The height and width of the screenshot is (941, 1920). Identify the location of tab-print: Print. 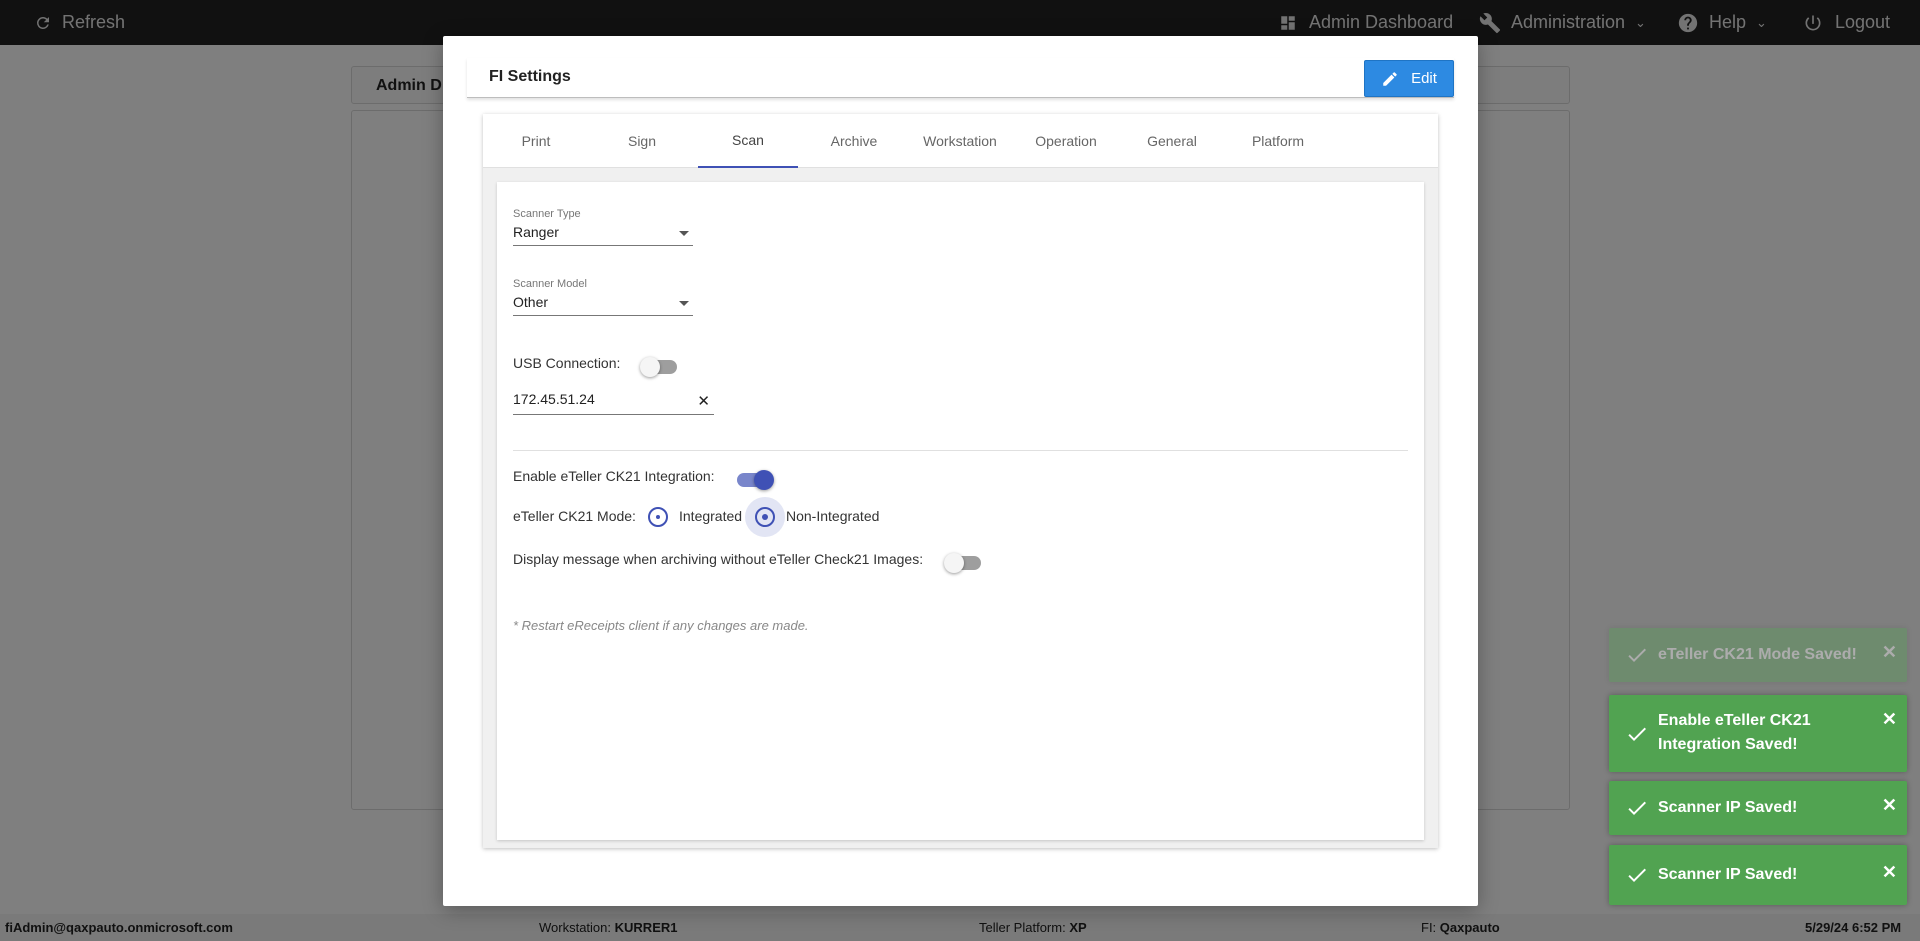
(536, 141).